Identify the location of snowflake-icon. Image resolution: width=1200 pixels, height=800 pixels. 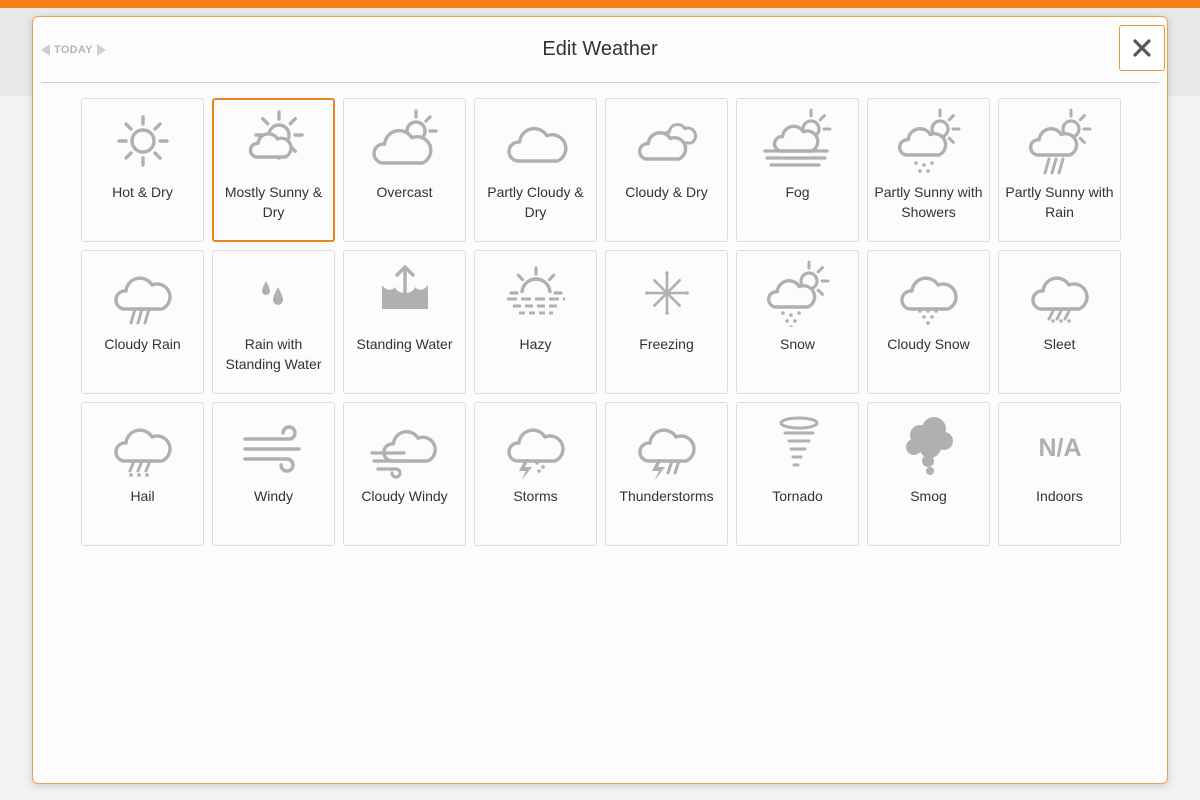
(667, 293).